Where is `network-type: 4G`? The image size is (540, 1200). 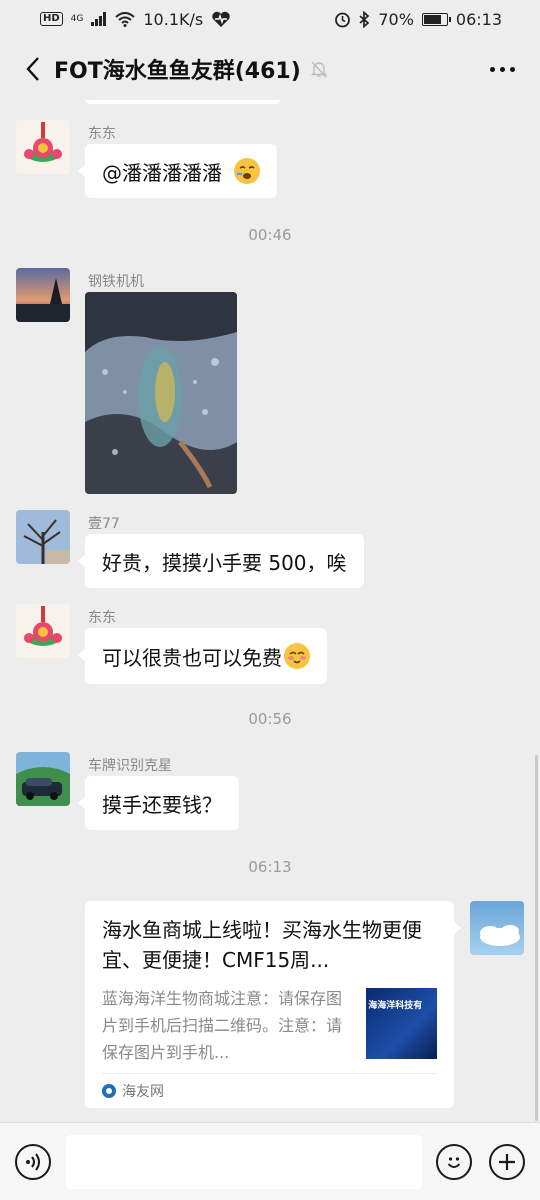
network-type: 4G is located at coordinates (77, 19).